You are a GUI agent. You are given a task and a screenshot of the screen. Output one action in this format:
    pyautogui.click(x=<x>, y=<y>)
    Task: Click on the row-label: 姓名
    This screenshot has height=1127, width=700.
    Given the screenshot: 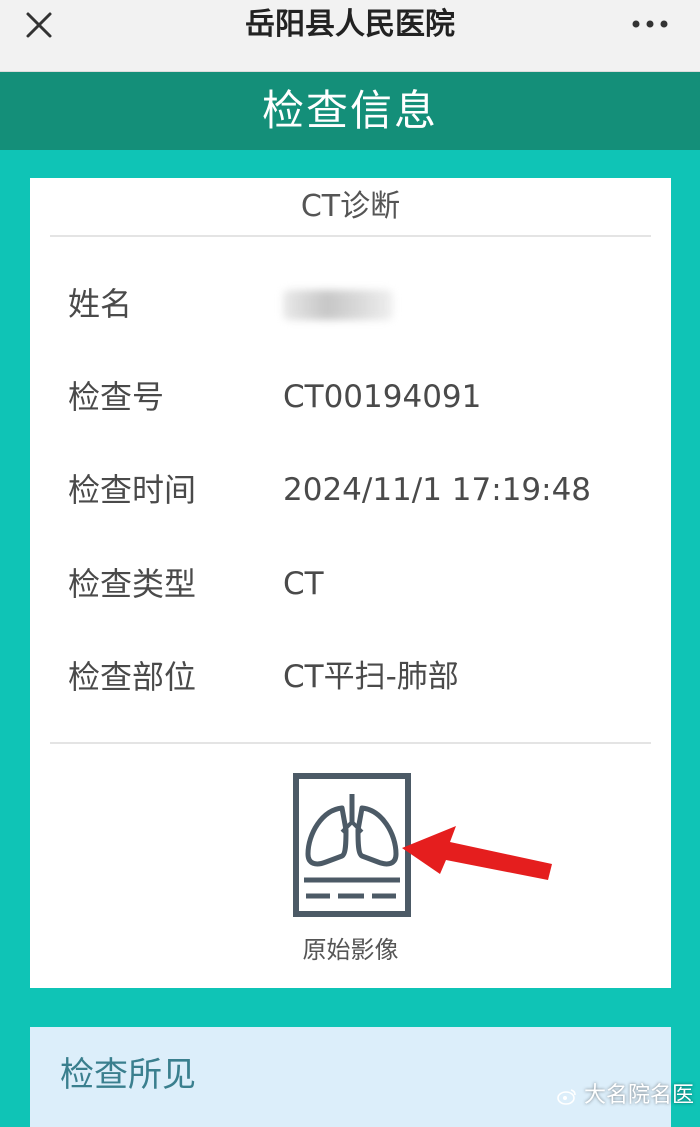 What is the action you would take?
    pyautogui.click(x=100, y=304)
    